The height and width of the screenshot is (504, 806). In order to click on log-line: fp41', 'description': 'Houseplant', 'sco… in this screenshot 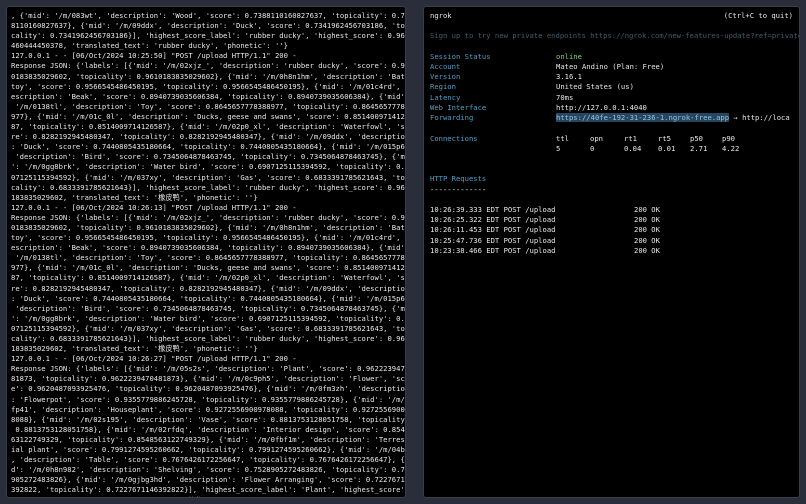, I will do `click(208, 409)`.